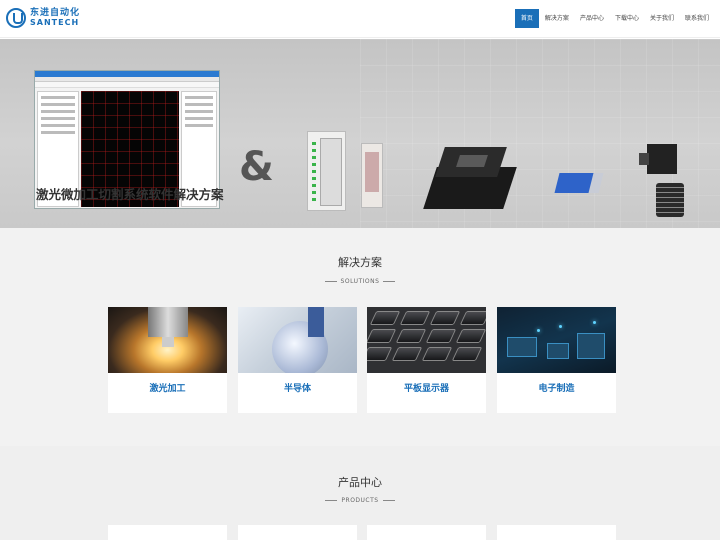  I want to click on section-title: 产品中心, so click(360, 482).